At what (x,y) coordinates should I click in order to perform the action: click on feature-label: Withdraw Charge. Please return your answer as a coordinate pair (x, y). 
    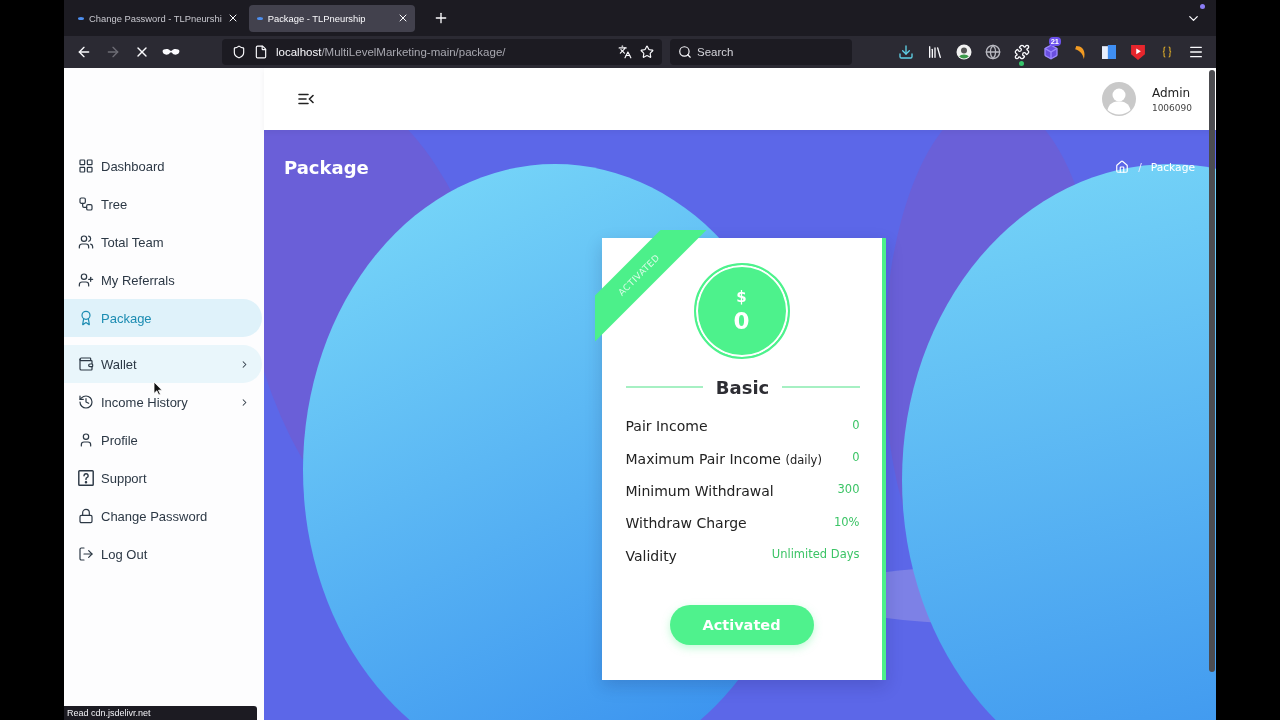
    Looking at the image, I should click on (686, 523).